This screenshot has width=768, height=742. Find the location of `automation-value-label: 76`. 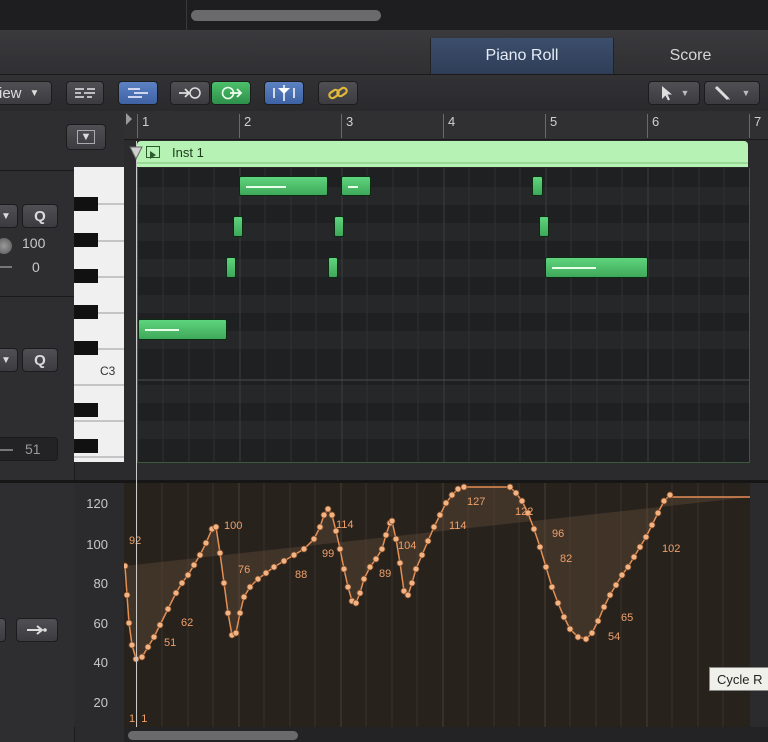

automation-value-label: 76 is located at coordinates (244, 570).